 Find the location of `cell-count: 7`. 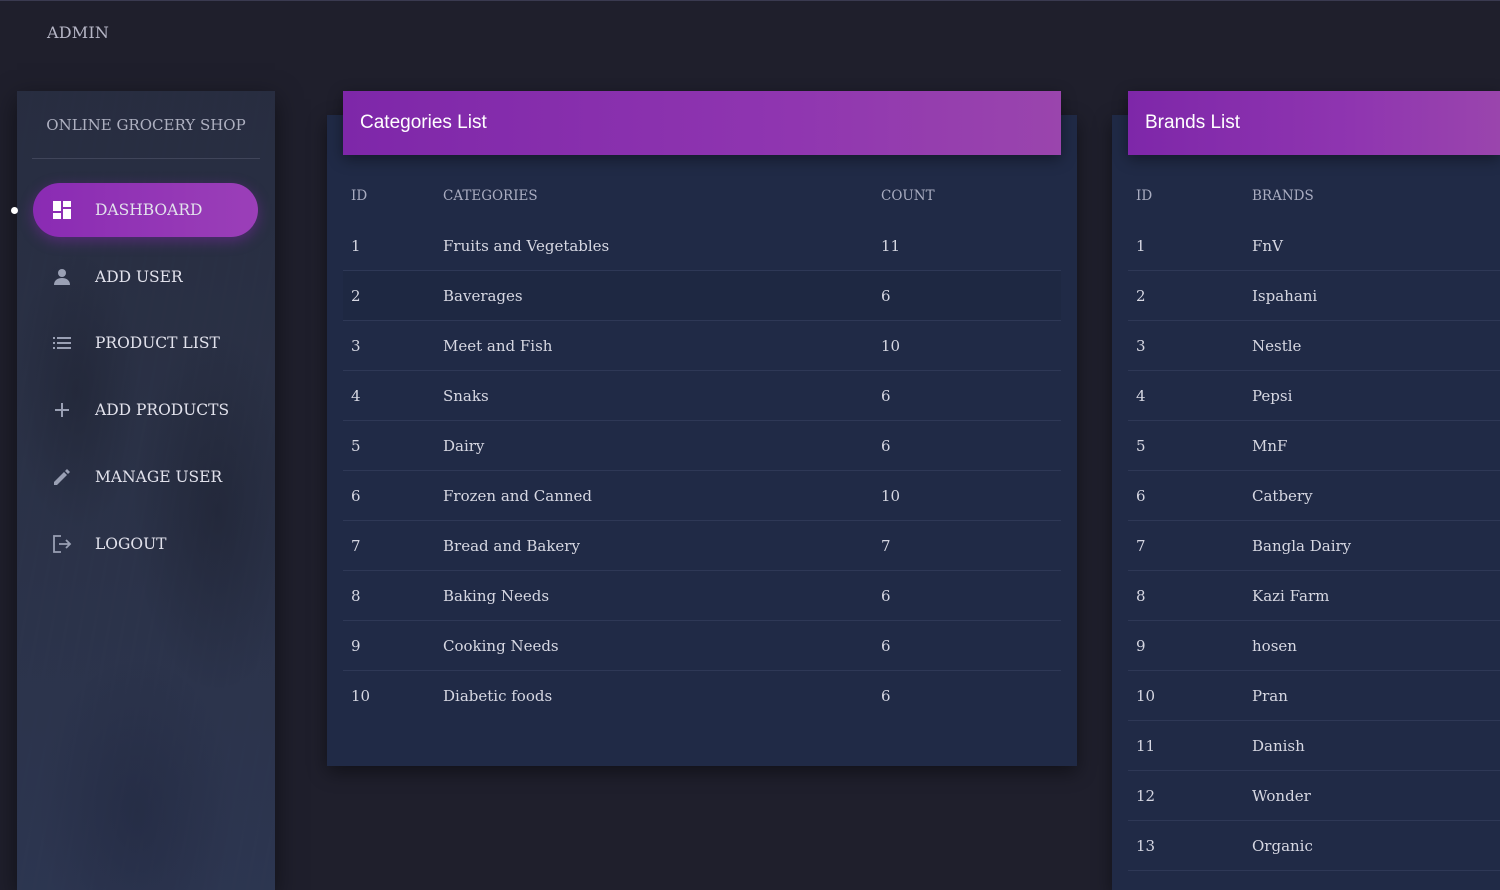

cell-count: 7 is located at coordinates (886, 546).